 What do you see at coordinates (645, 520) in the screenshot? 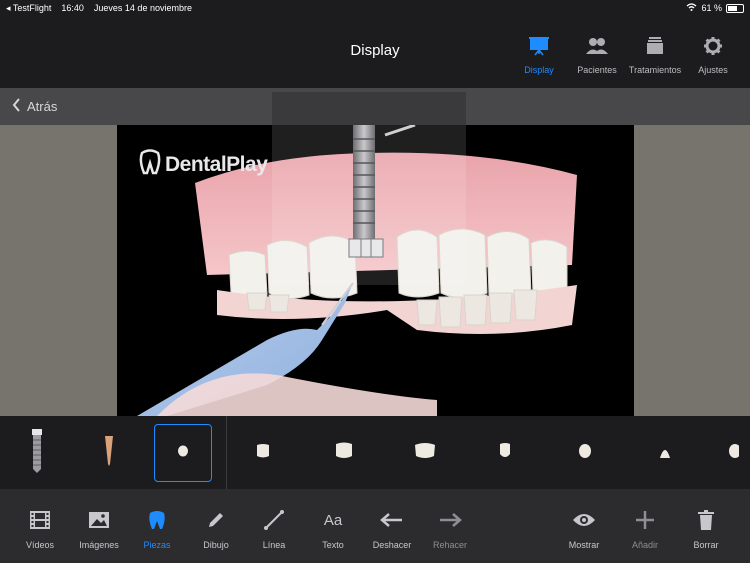
I see `plus-icon` at bounding box center [645, 520].